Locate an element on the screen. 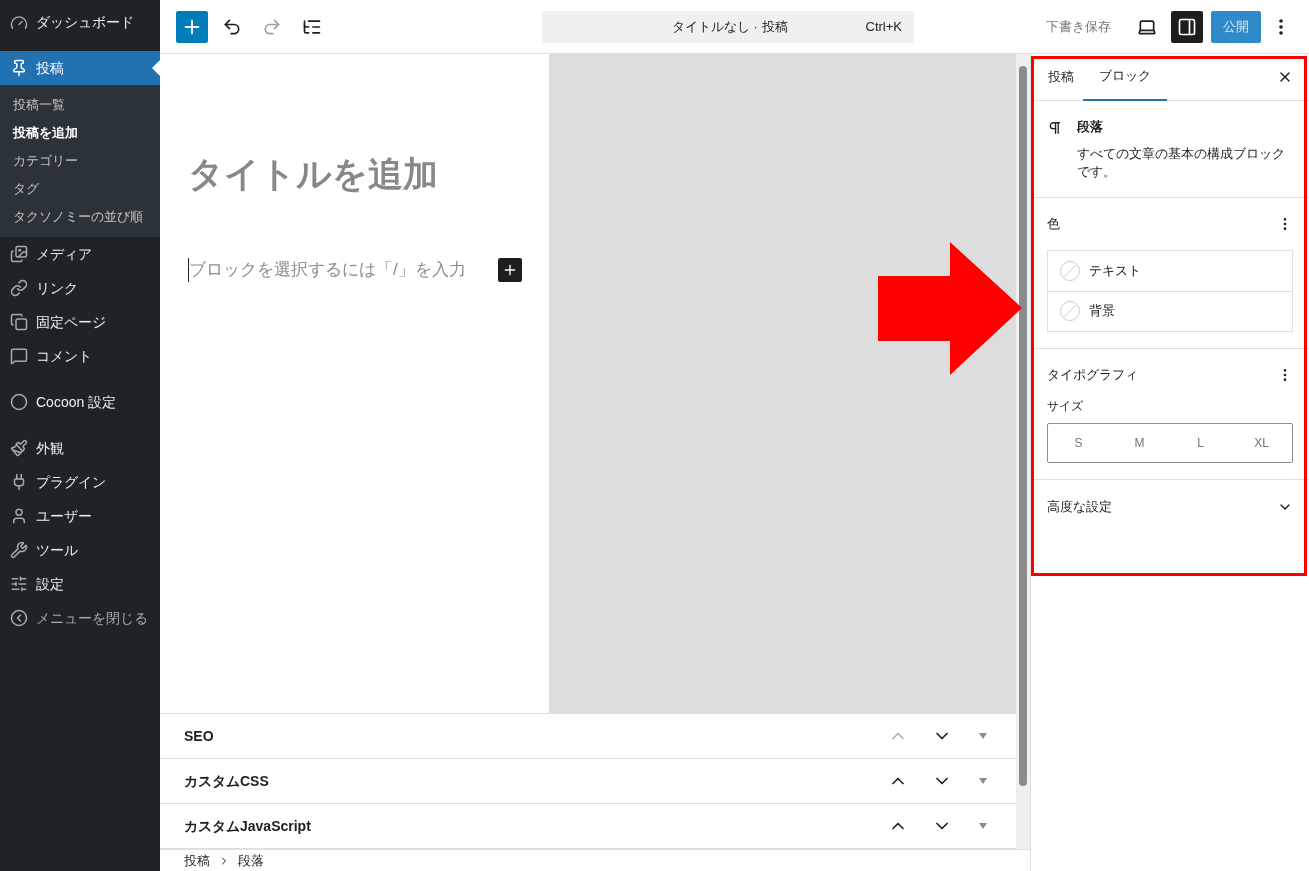 This screenshot has width=1309, height=871. submenu-item: タクソノミーの並び順 is located at coordinates (80, 217).